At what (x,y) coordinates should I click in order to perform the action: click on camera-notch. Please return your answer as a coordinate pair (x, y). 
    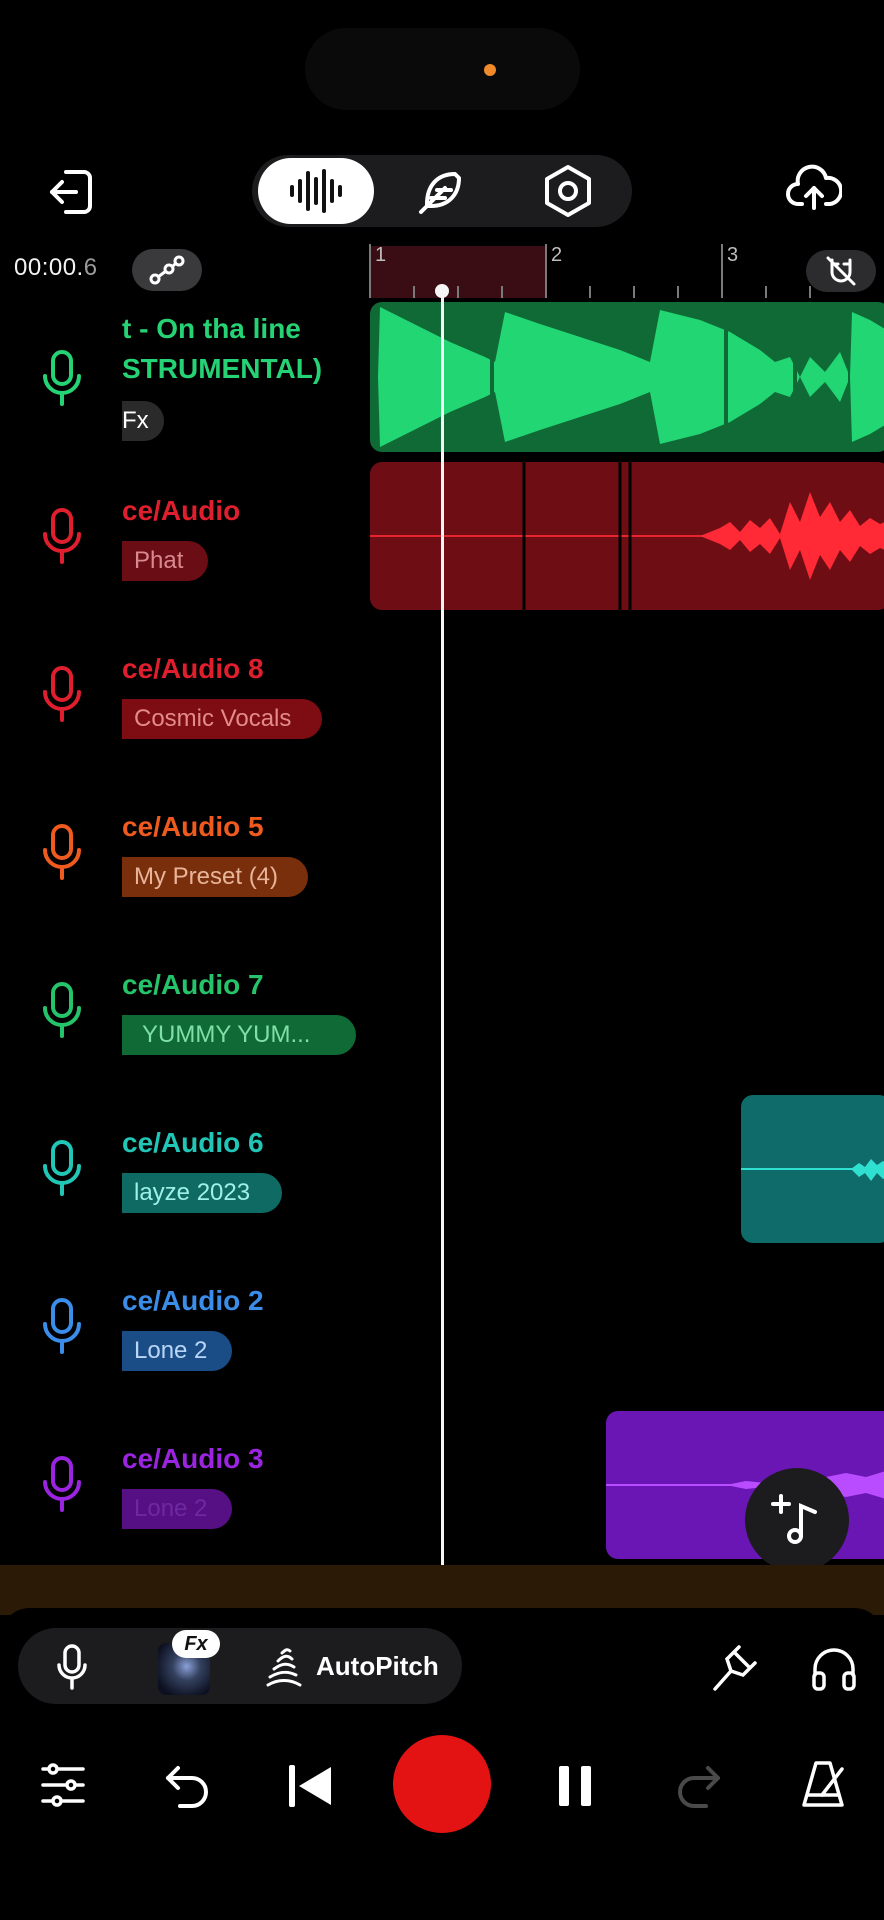
    Looking at the image, I should click on (442, 69).